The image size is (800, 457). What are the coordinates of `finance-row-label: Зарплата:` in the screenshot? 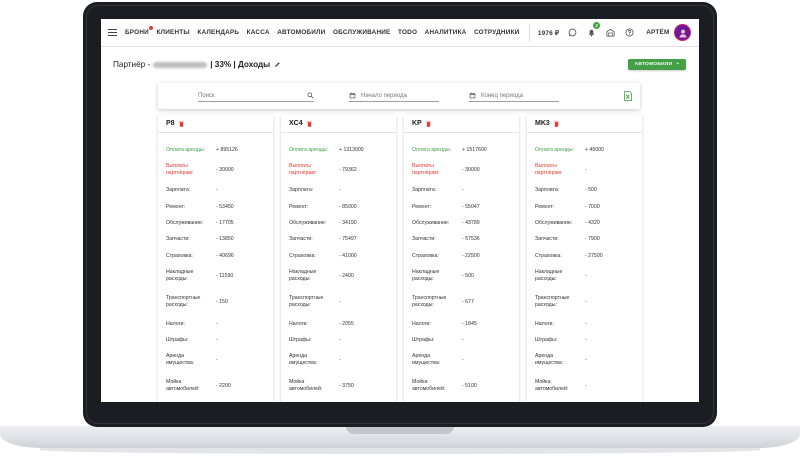 It's located at (547, 190).